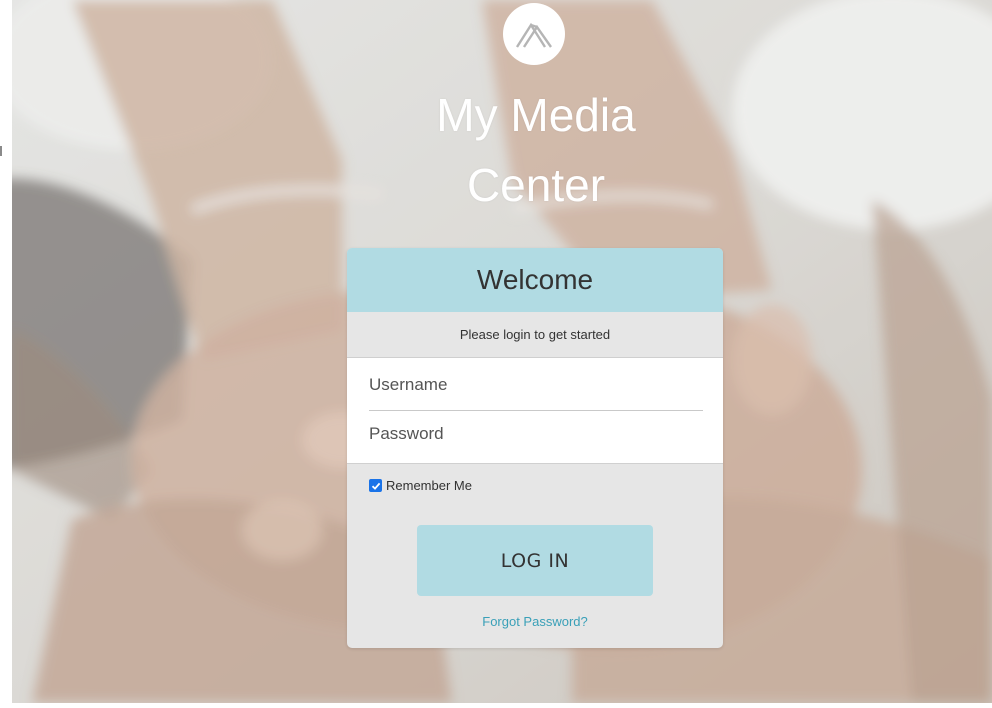 This screenshot has height=708, width=992. I want to click on credentials-fields, so click(535, 411).